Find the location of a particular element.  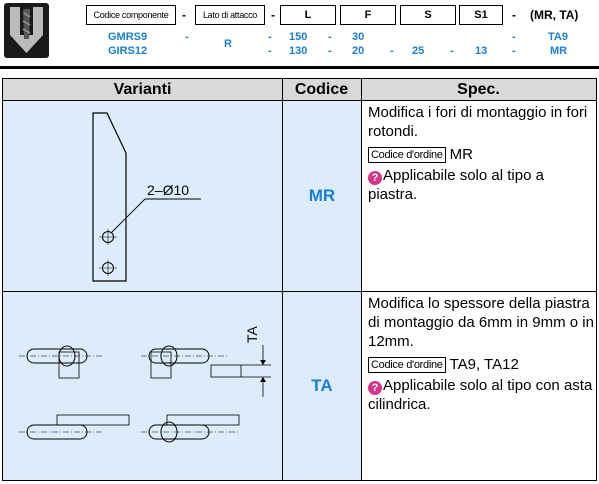

value-lato: R is located at coordinates (228, 44).